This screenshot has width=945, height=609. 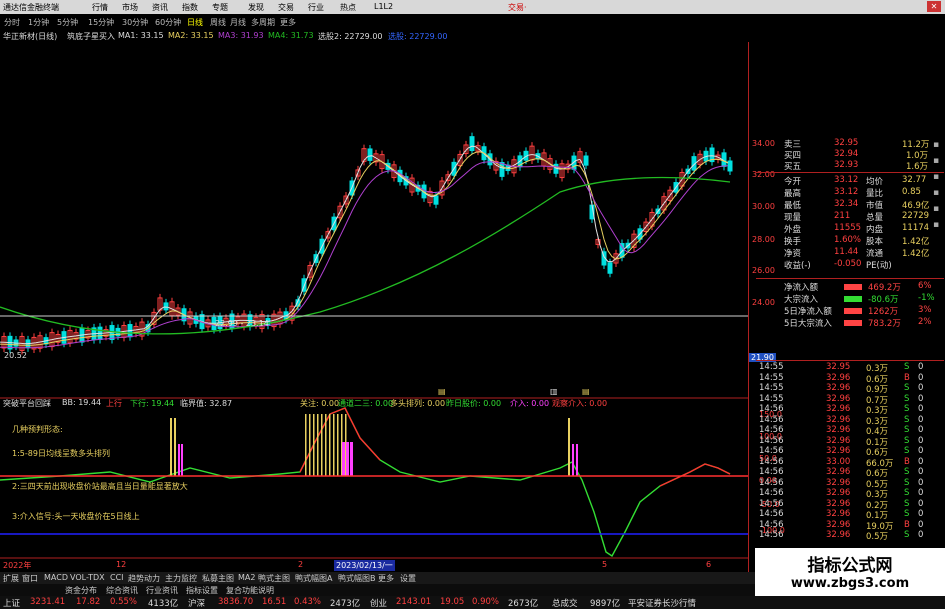 What do you see at coordinates (162, 590) in the screenshot?
I see `bottom-tab: 行业资讯` at bounding box center [162, 590].